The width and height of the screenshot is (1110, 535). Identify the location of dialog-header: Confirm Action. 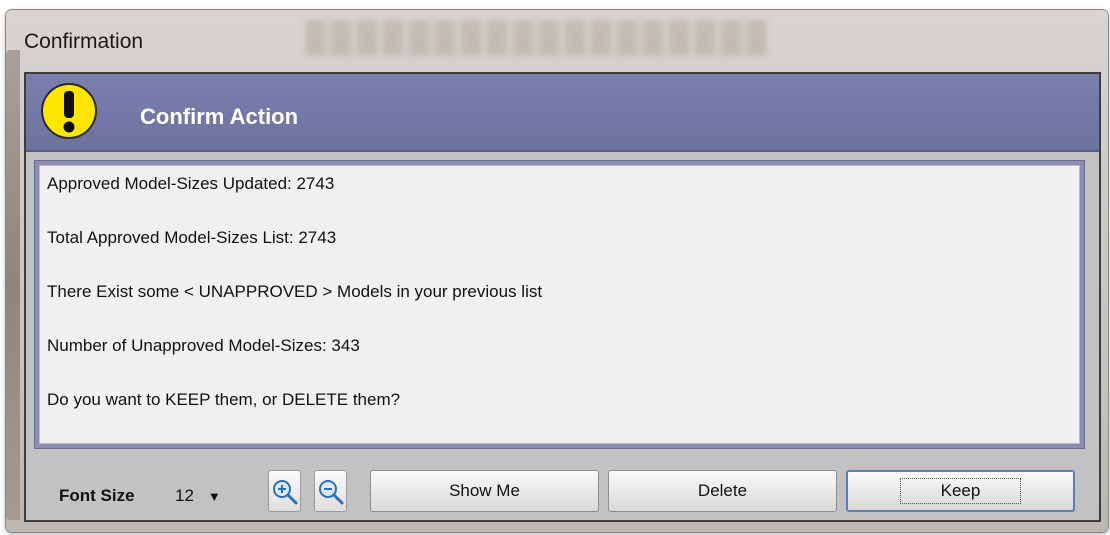
(562, 113).